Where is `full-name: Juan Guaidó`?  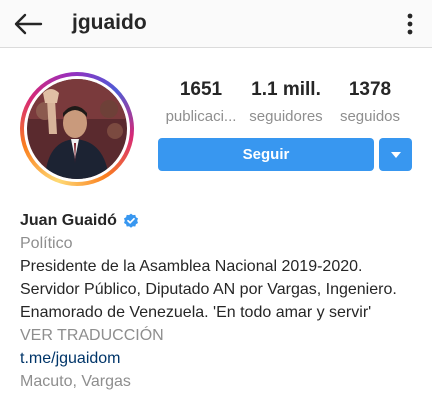
full-name: Juan Guaidó is located at coordinates (68, 220).